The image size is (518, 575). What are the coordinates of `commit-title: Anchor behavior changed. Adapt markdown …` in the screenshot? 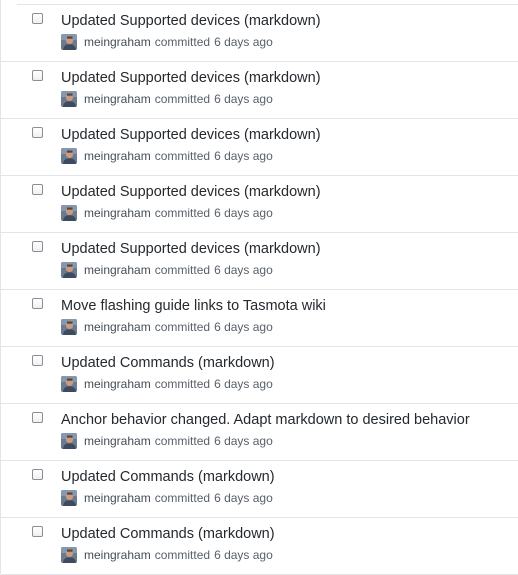 It's located at (265, 420).